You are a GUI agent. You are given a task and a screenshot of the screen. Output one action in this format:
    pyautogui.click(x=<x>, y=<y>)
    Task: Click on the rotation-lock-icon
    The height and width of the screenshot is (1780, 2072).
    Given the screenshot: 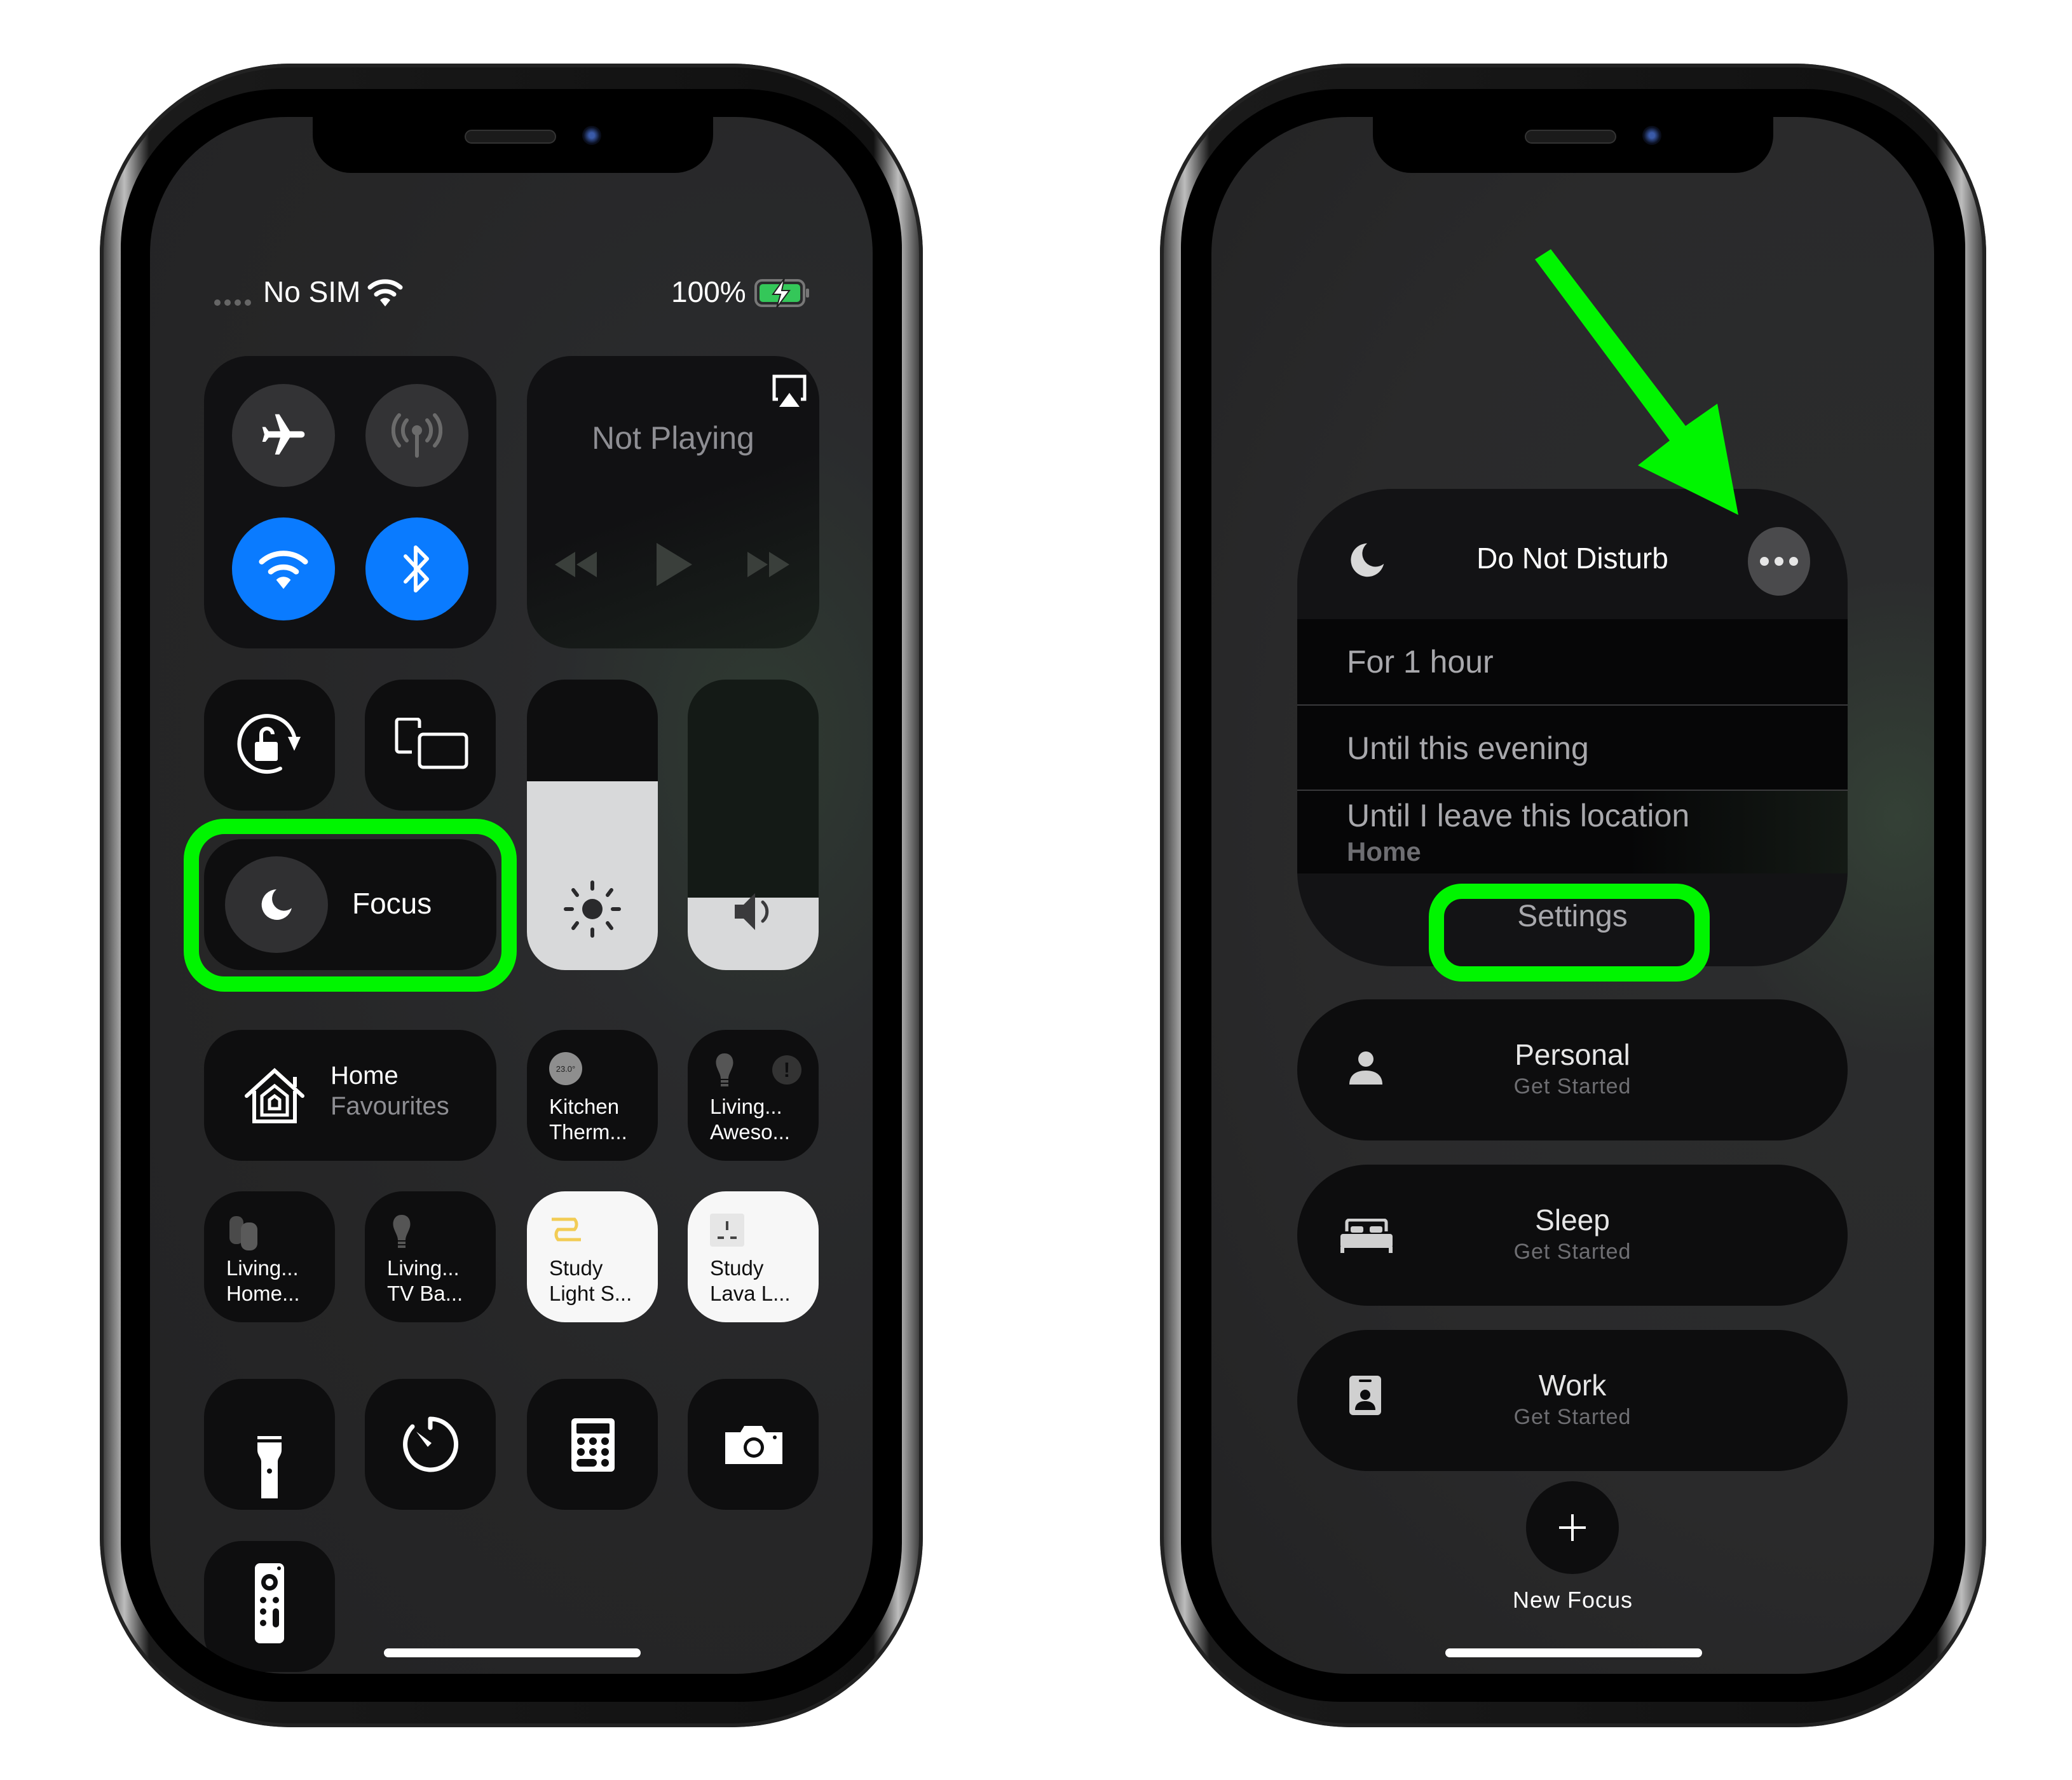 What is the action you would take?
    pyautogui.click(x=271, y=743)
    